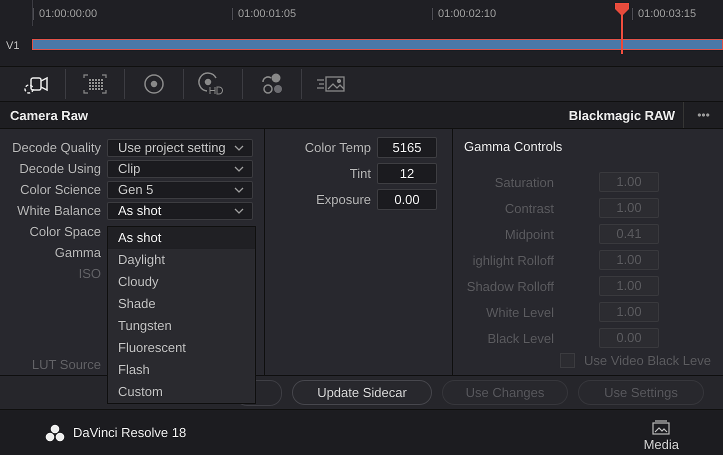 The height and width of the screenshot is (455, 723). Describe the element at coordinates (60, 189) in the screenshot. I see `setting-label: Color Science` at that location.